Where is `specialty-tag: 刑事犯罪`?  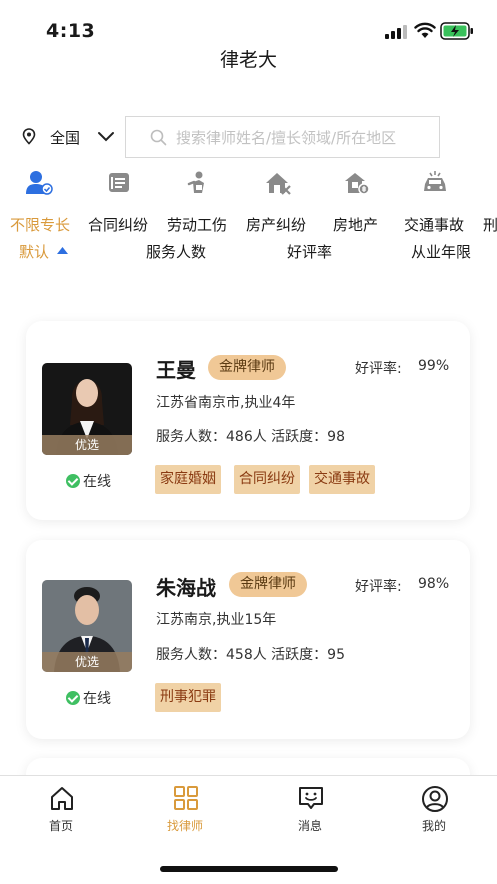 specialty-tag: 刑事犯罪 is located at coordinates (188, 697).